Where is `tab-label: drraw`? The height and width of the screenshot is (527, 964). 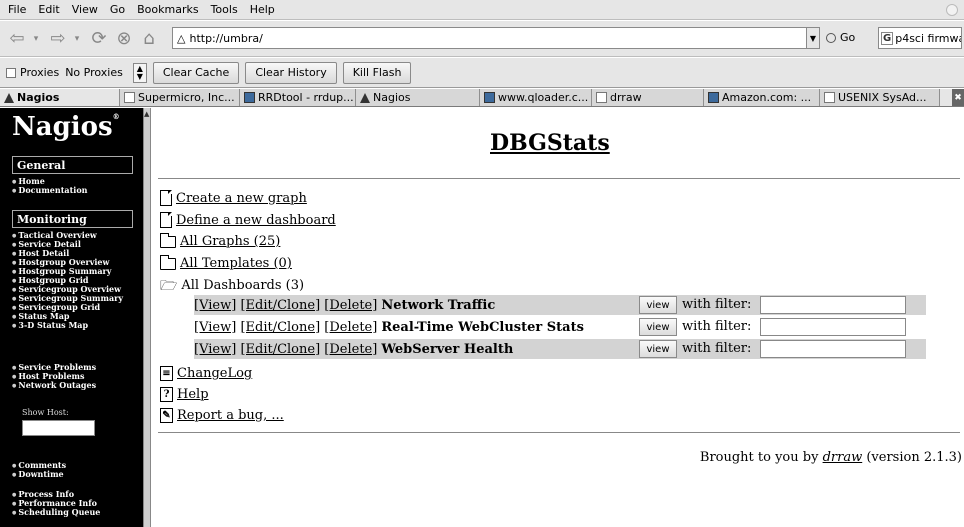
tab-label: drraw is located at coordinates (626, 97).